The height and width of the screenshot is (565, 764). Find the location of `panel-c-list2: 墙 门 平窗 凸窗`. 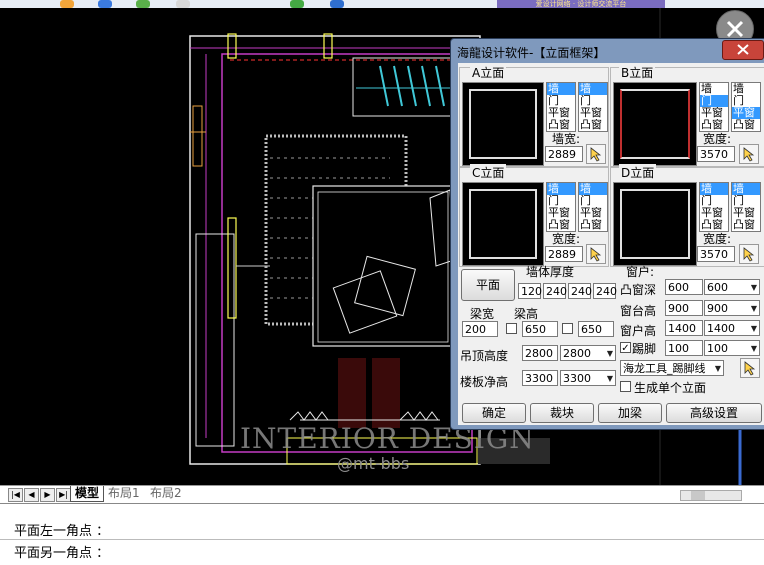

panel-c-list2: 墙 门 平窗 凸窗 is located at coordinates (593, 207).